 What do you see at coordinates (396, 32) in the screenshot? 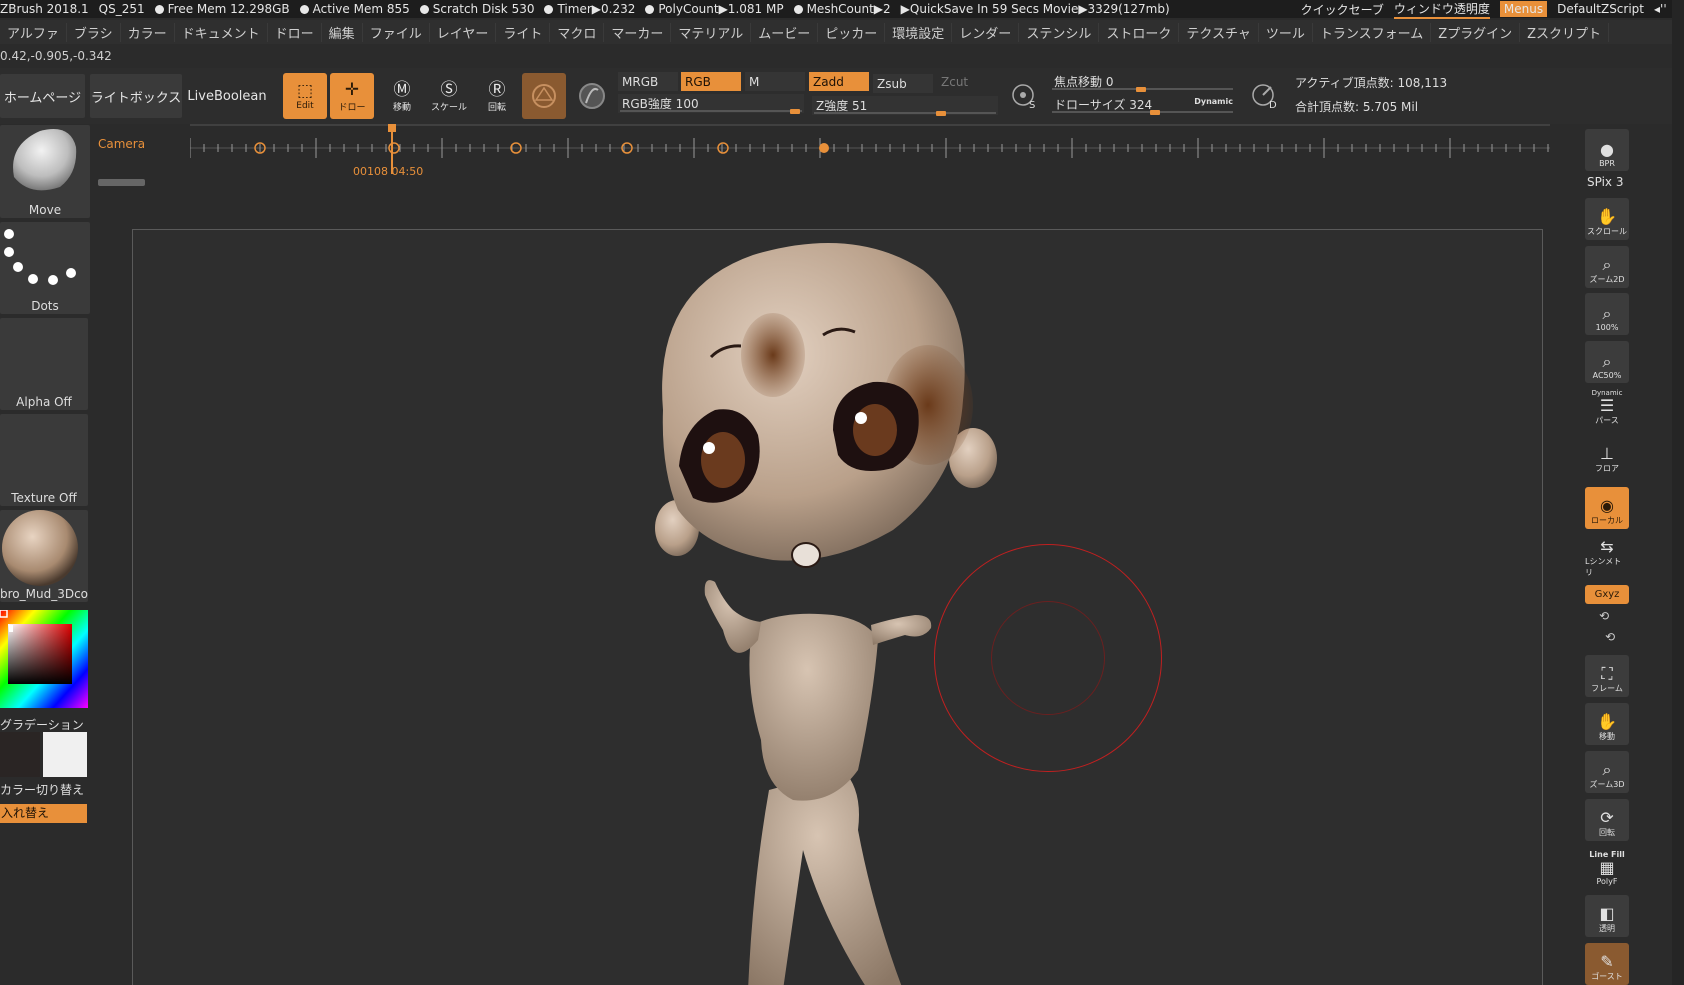
I see `menu-item: ファイル` at bounding box center [396, 32].